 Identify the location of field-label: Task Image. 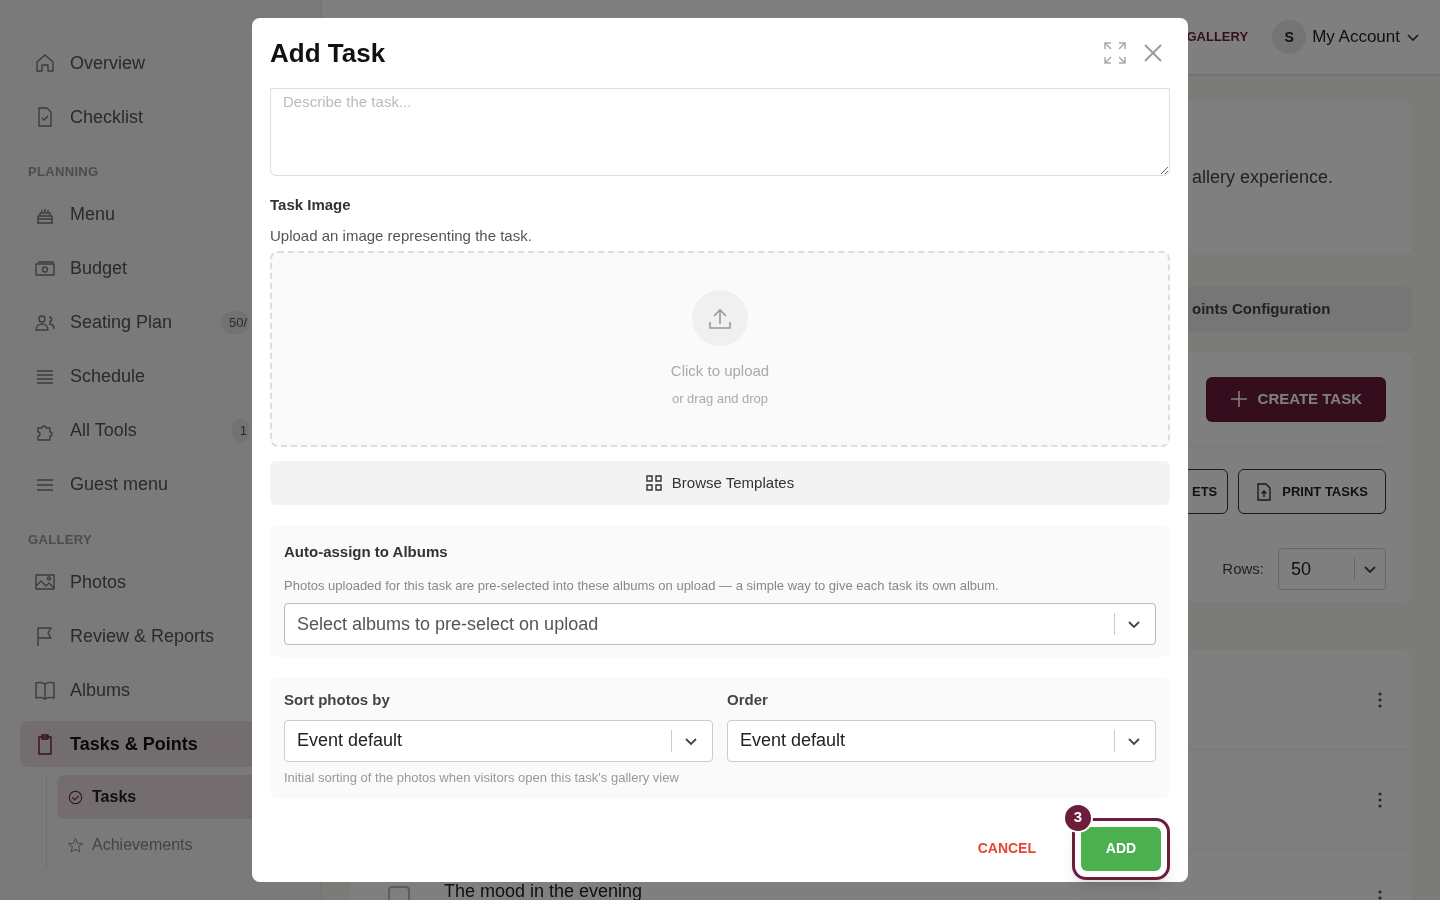
(311, 205).